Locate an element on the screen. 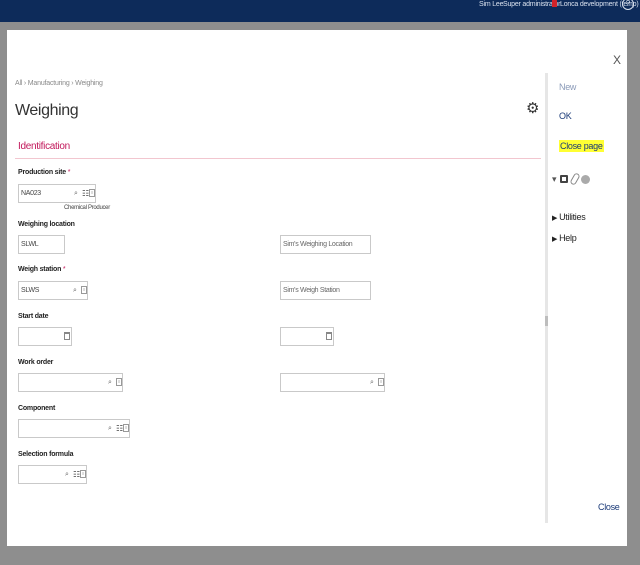  start-date-input is located at coordinates (45, 336).